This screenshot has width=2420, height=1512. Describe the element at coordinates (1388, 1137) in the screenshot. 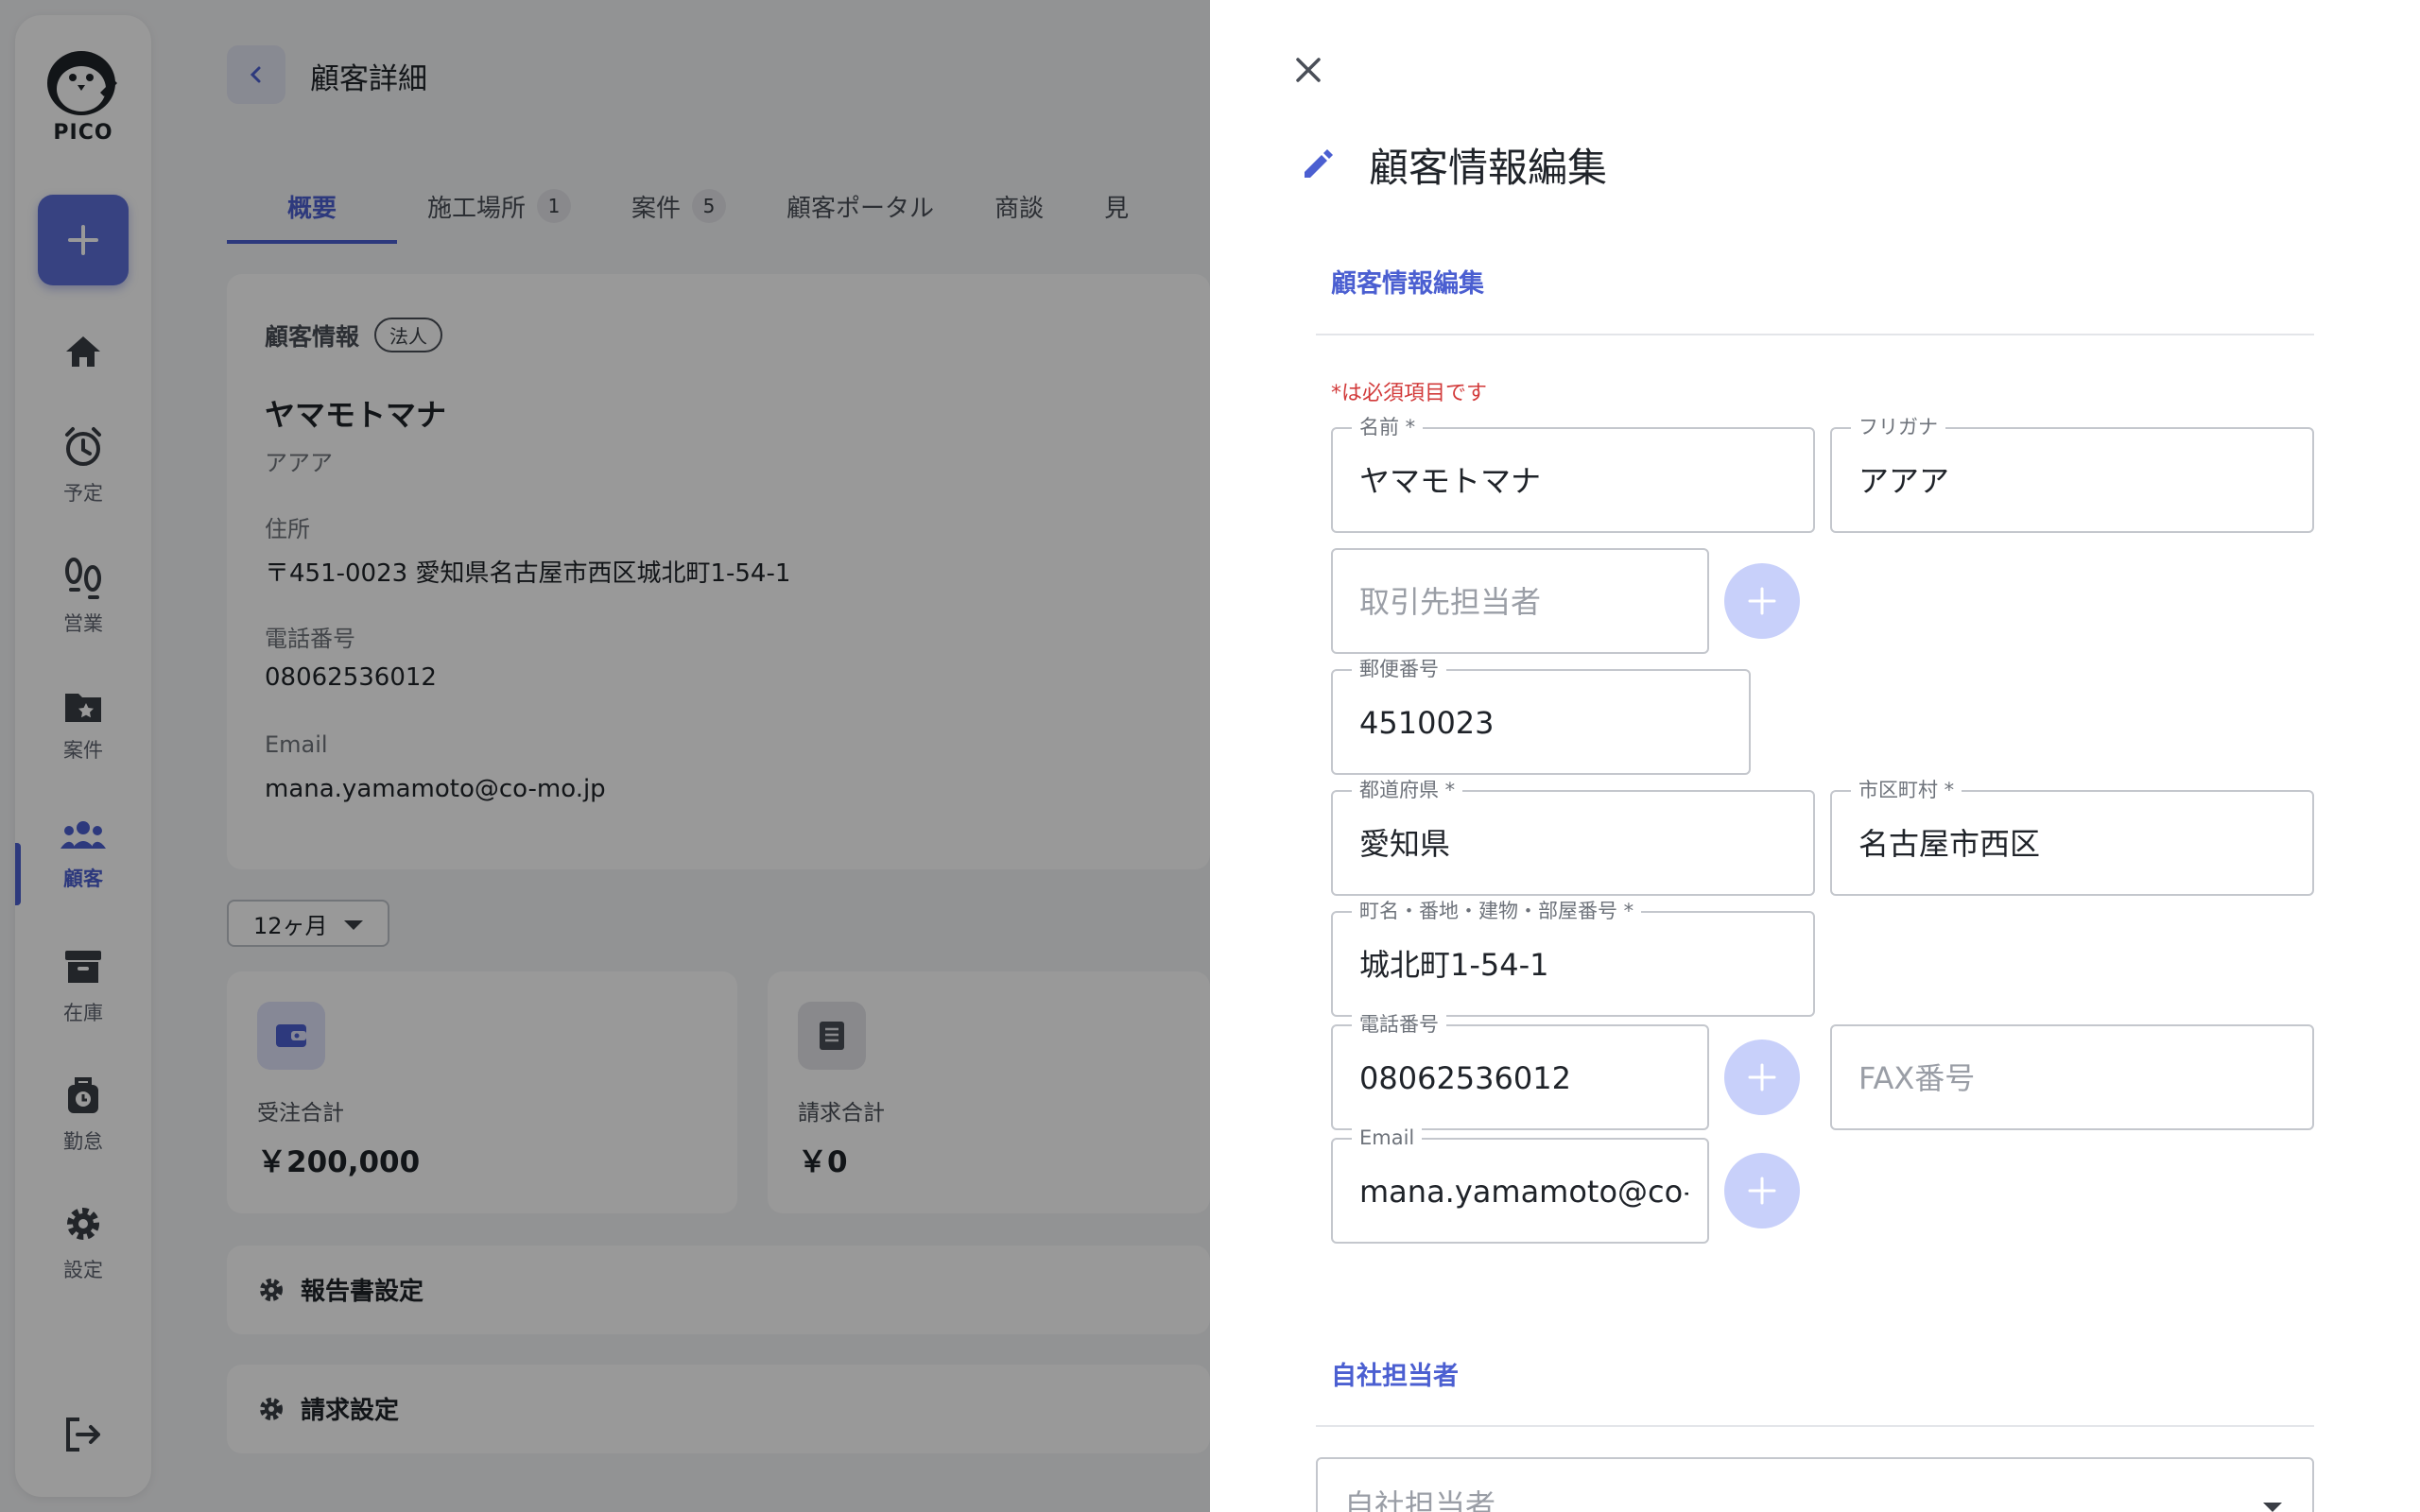

I see `field-label: Email` at that location.